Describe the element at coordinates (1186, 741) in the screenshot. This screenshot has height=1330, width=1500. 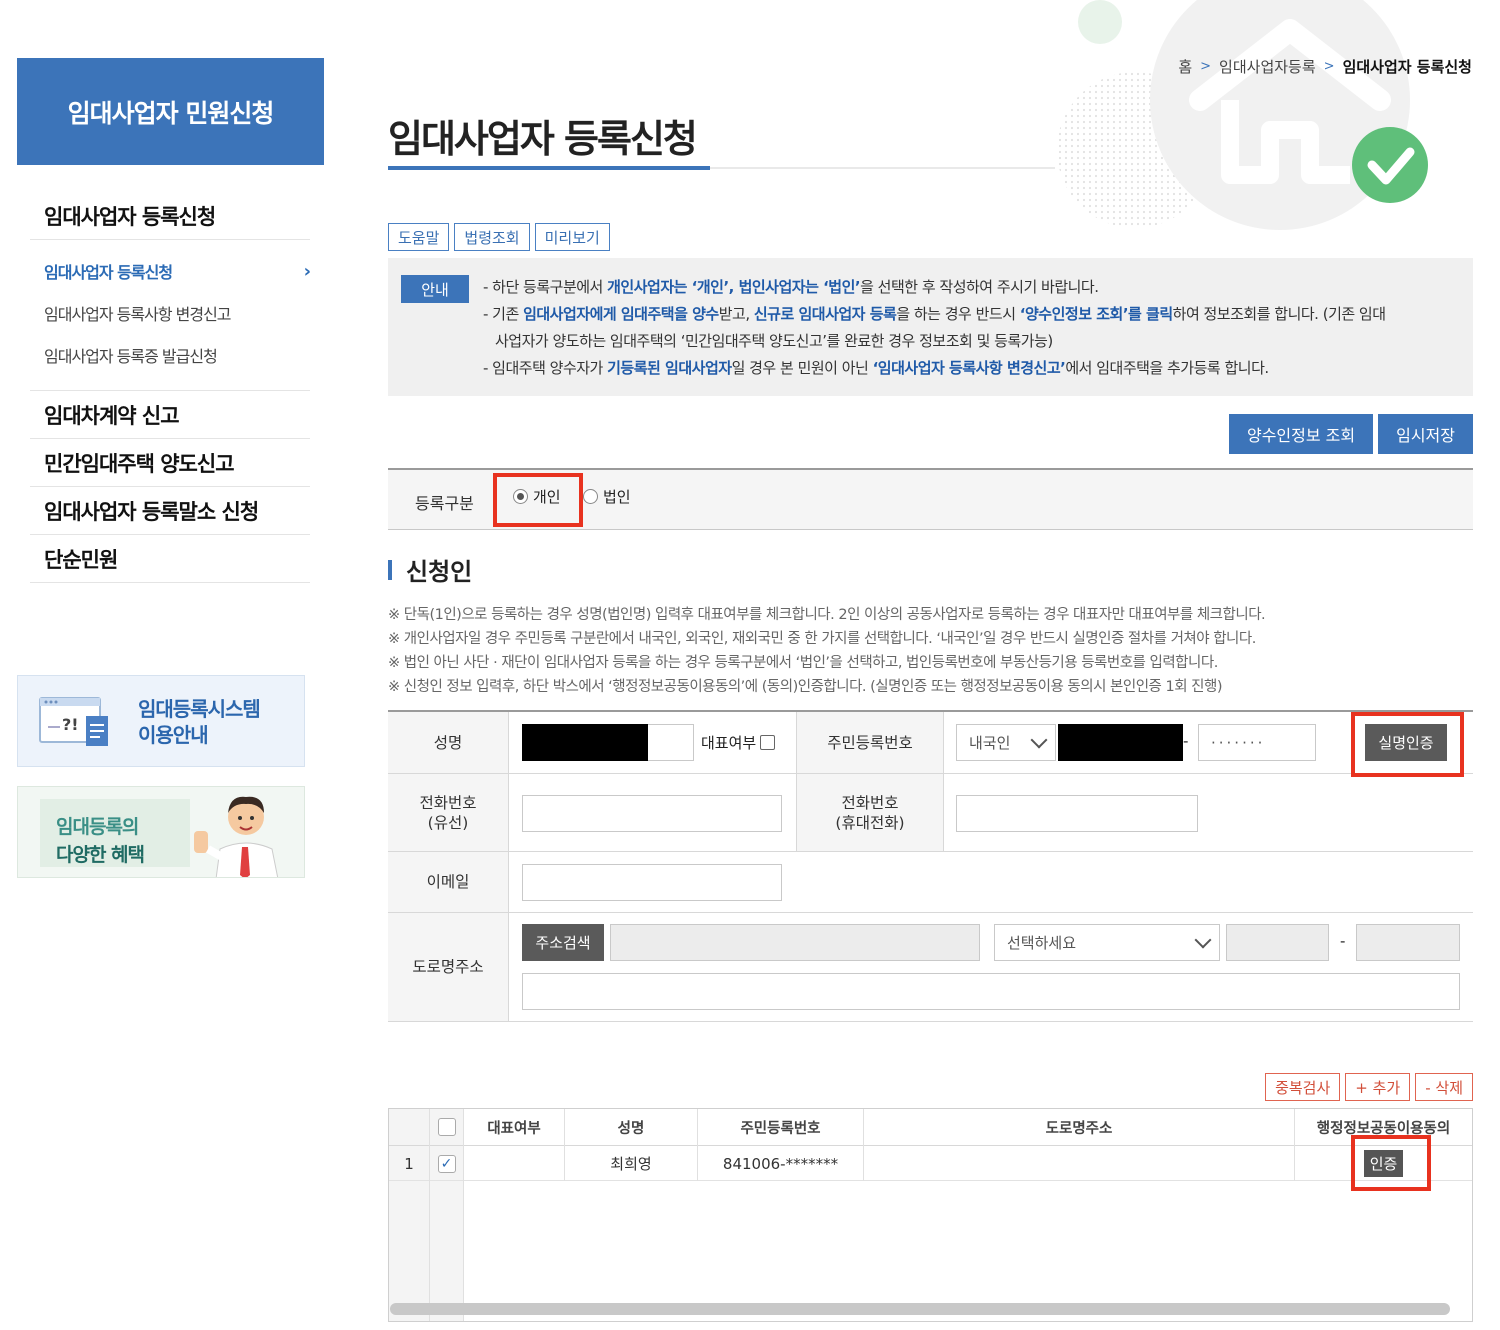
I see `rrn-dash: -` at that location.